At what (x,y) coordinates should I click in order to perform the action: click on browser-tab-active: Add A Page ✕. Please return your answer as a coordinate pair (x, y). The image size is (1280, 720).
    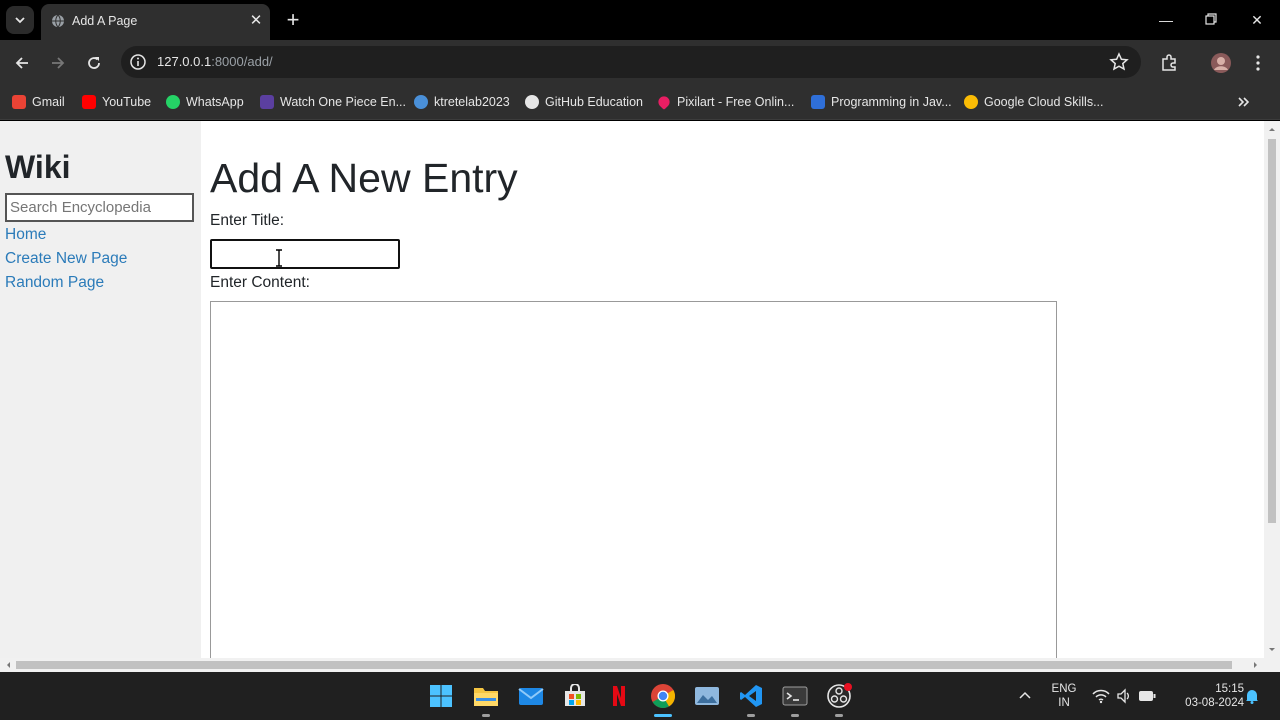
    Looking at the image, I should click on (155, 22).